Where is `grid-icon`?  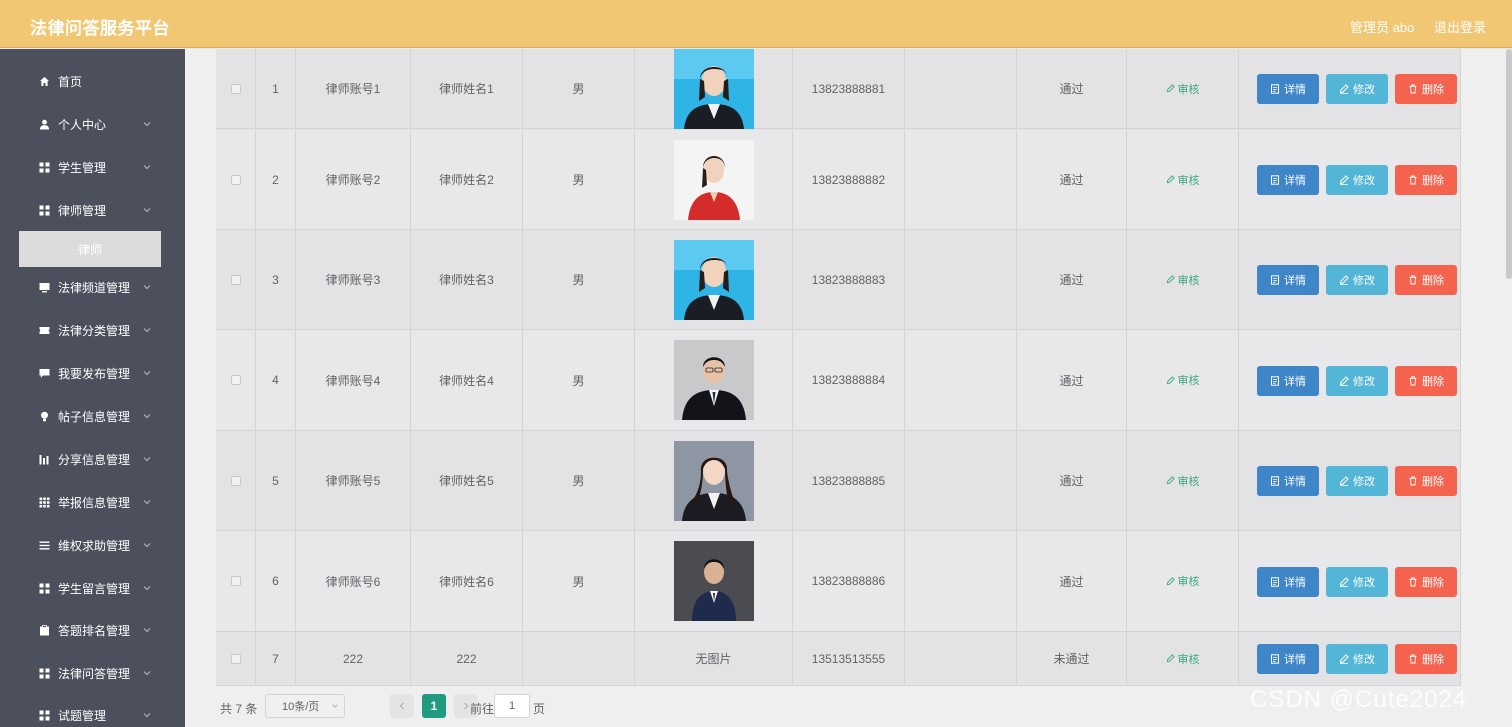 grid-icon is located at coordinates (44, 715).